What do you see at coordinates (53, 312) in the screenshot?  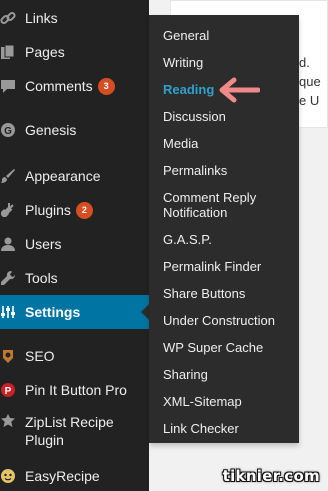 I see `sidebar-item-label: Settings` at bounding box center [53, 312].